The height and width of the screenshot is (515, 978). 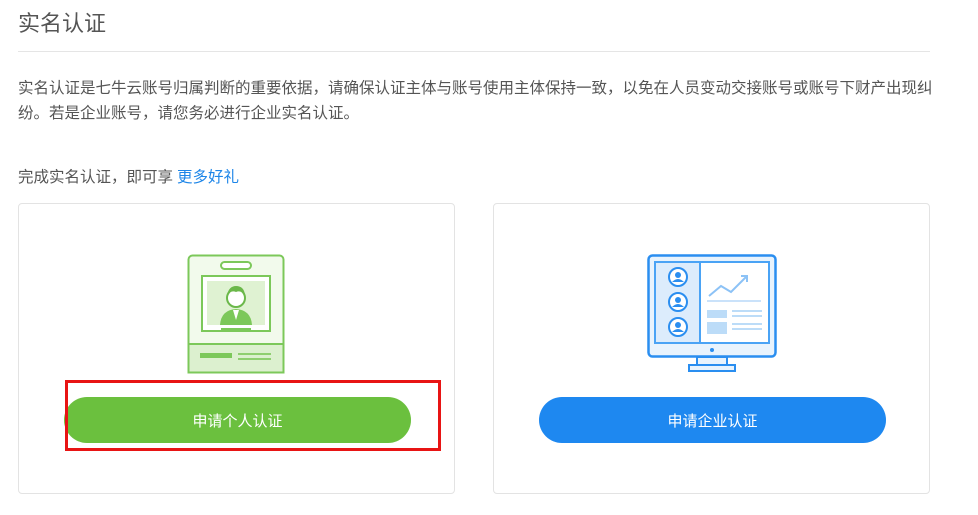 I want to click on page-title: 实名认证, so click(x=62, y=24).